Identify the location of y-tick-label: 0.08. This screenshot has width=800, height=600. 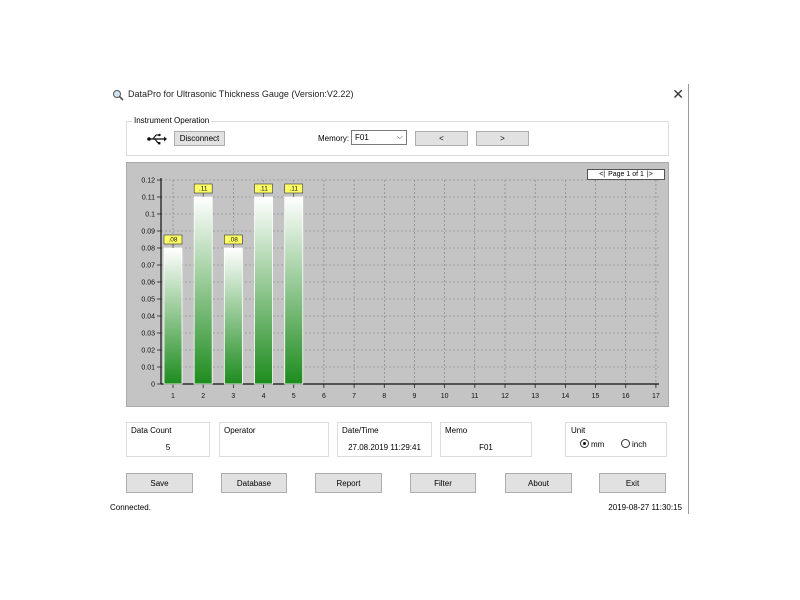
(148, 249).